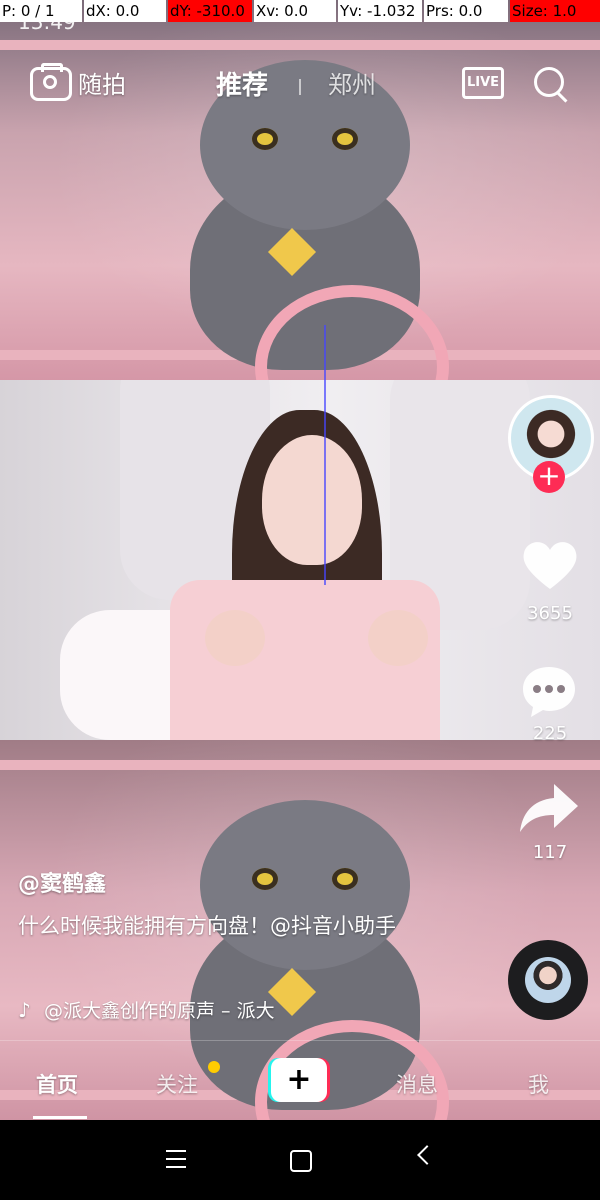 Image resolution: width=600 pixels, height=1200 pixels. I want to click on active-tab-indicator, so click(60, 1117).